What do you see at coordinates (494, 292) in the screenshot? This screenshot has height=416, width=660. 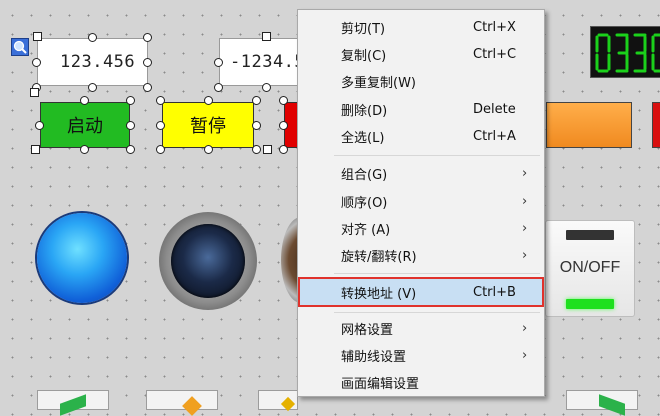 I see `menu-item-shortcut: Ctrl+B` at bounding box center [494, 292].